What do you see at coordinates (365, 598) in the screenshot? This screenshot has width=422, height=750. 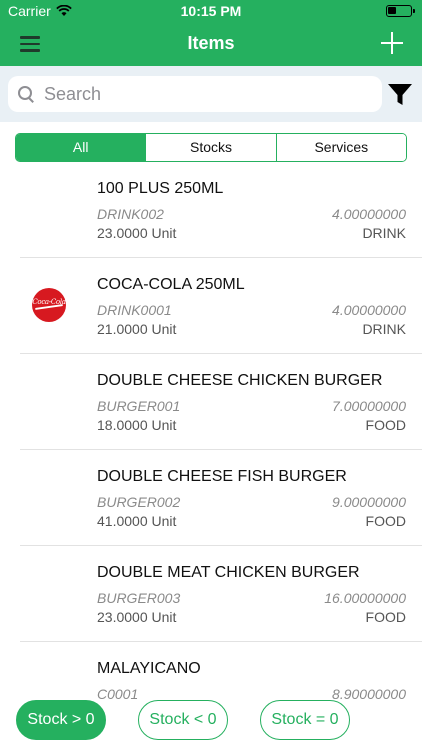 I see `item-price: 16.00000000` at bounding box center [365, 598].